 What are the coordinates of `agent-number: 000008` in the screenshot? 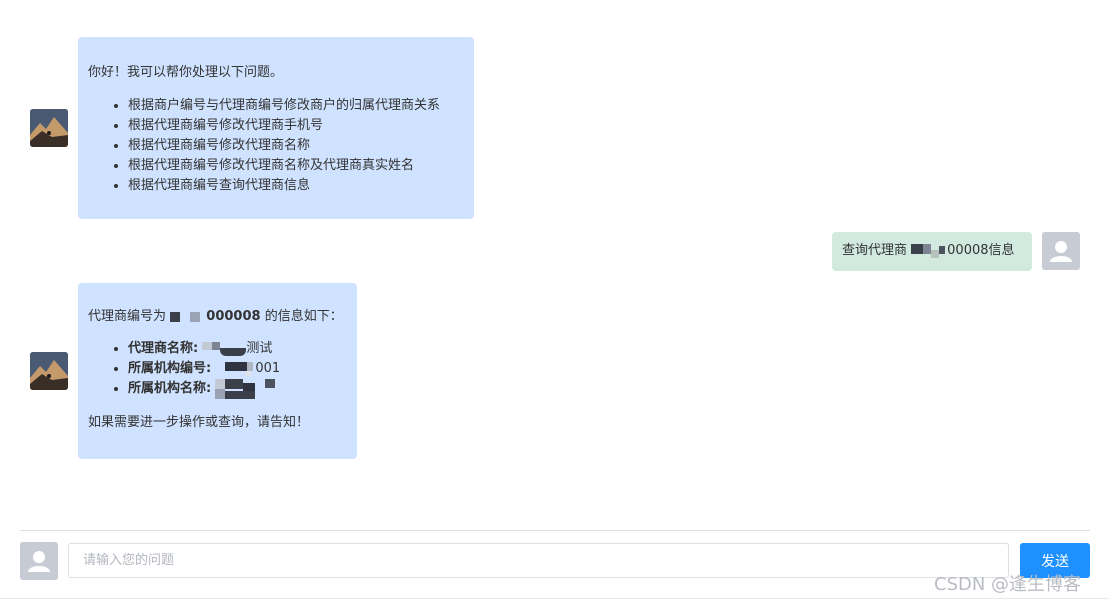 It's located at (233, 316).